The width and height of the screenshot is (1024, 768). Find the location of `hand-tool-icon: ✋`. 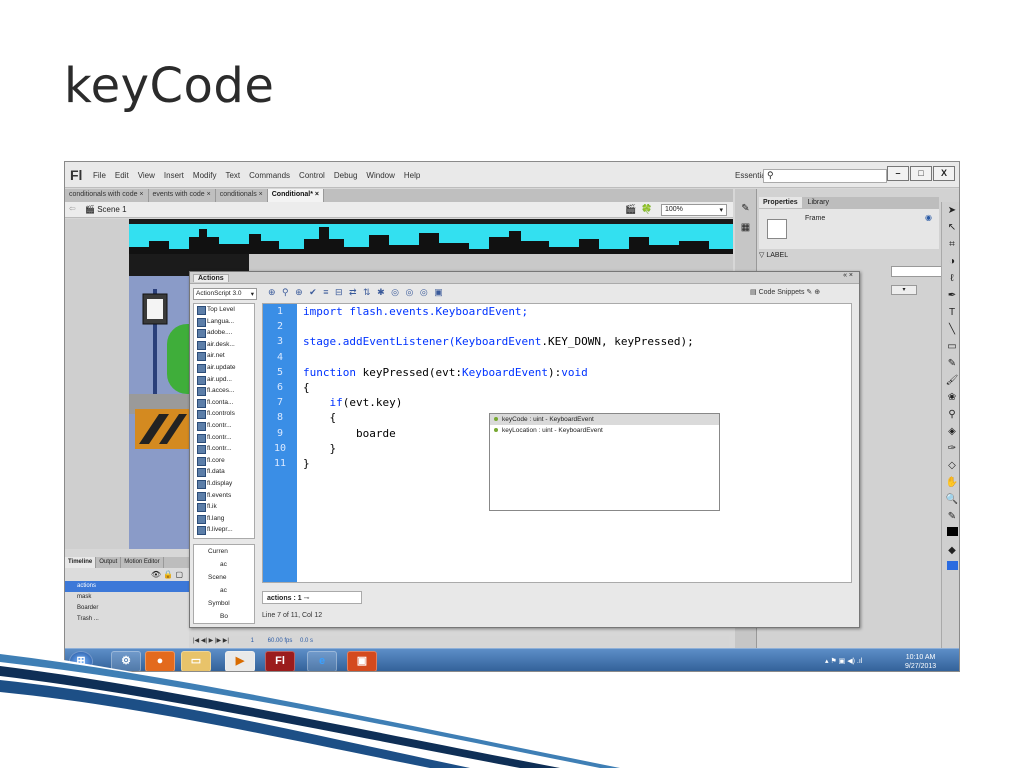

hand-tool-icon: ✋ is located at coordinates (950, 482).